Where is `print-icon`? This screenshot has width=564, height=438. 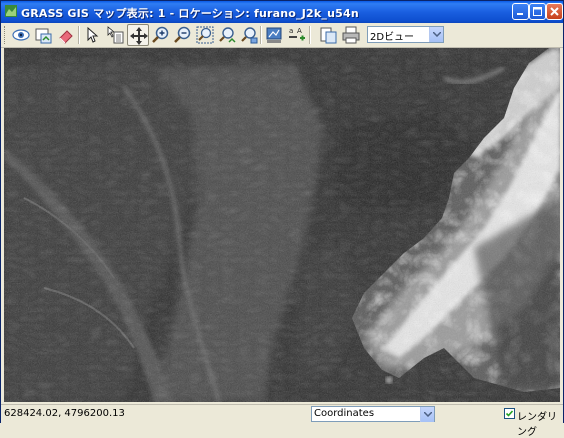
print-icon is located at coordinates (351, 35).